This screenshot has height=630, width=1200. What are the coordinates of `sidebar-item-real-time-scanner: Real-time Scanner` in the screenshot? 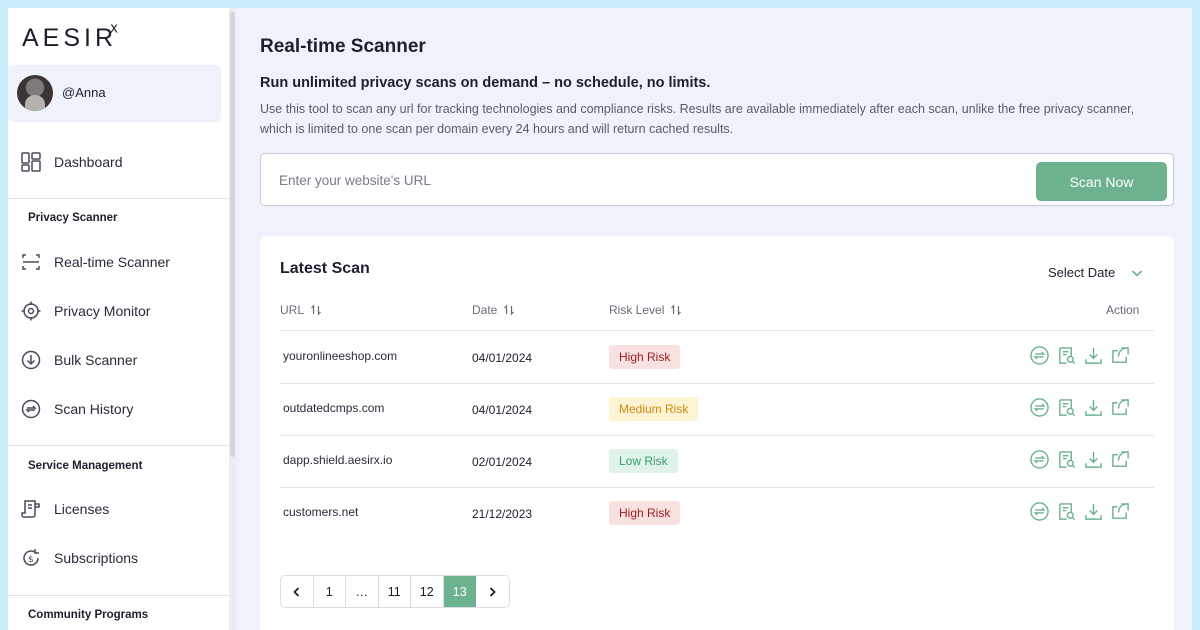 It's located at (118, 262).